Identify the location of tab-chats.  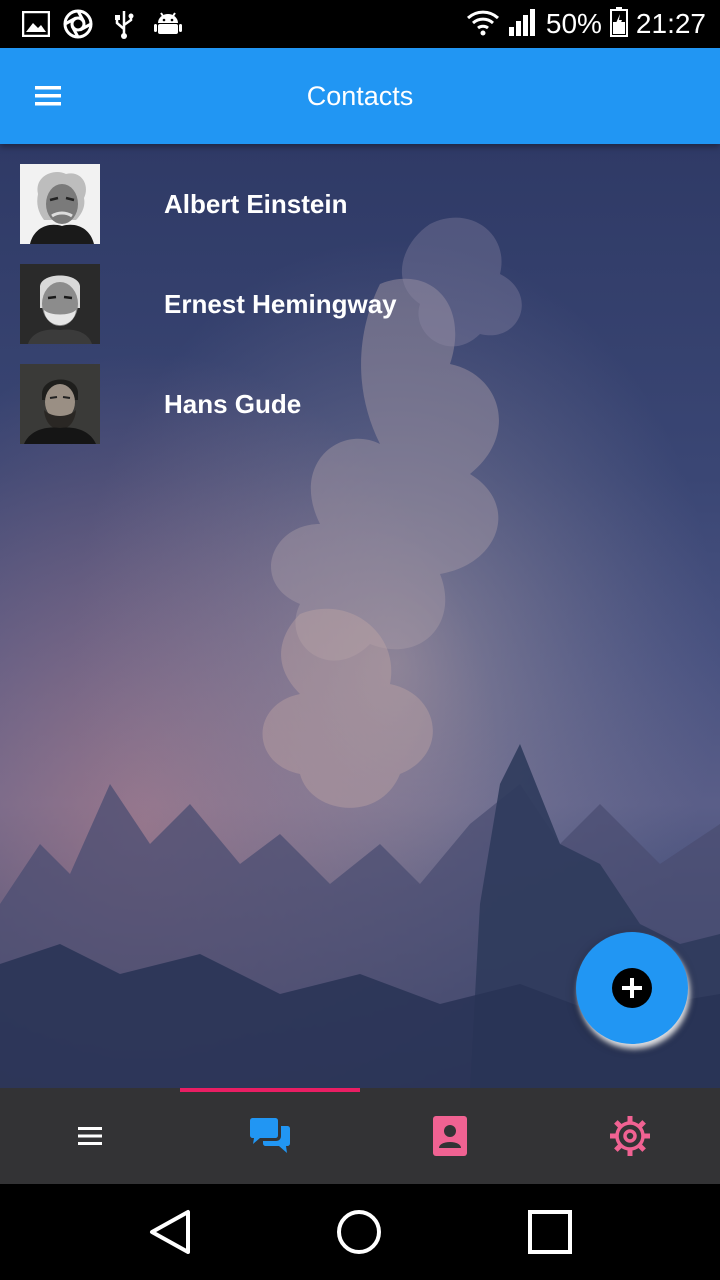
(270, 1136).